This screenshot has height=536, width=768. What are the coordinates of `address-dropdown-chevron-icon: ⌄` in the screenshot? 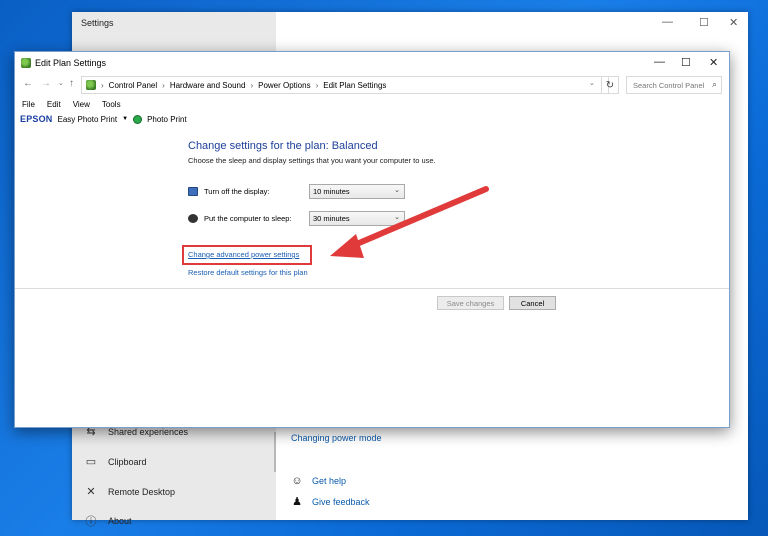 It's located at (592, 83).